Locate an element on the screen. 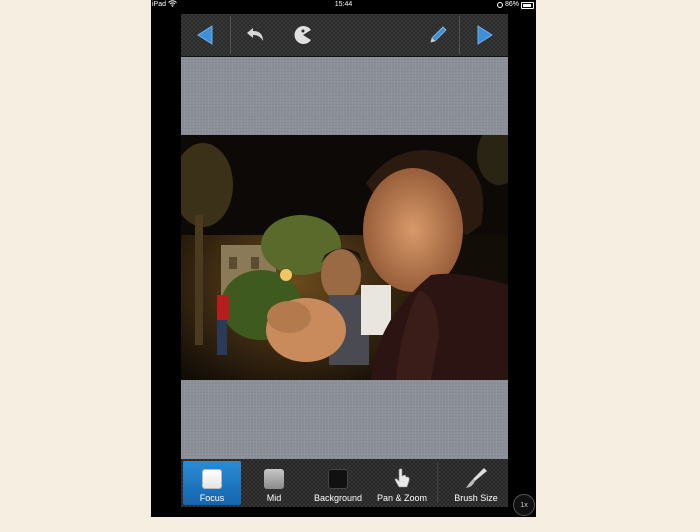  status-right: 86% is located at coordinates (515, 5).